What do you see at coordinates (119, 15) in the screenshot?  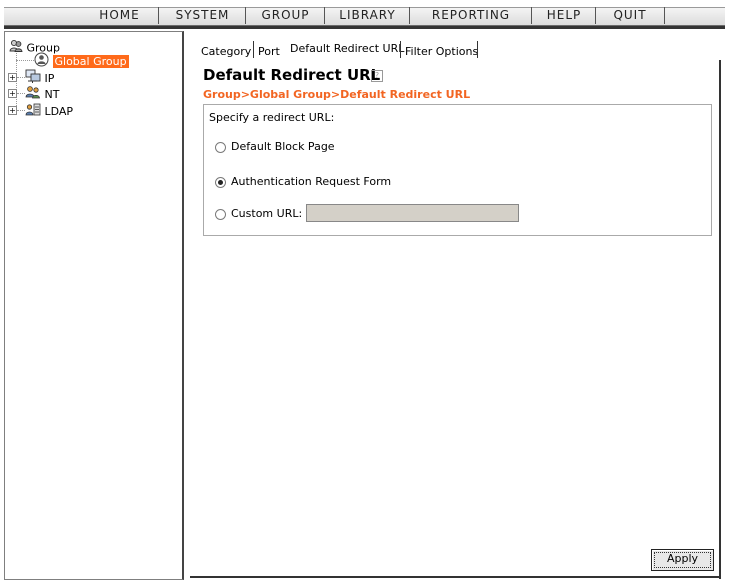 I see `nav-home: HOME` at bounding box center [119, 15].